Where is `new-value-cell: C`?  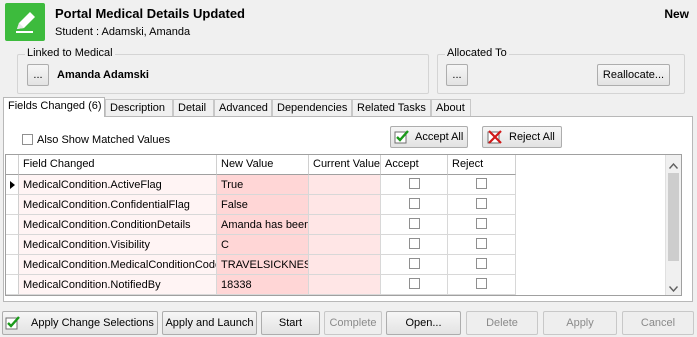
new-value-cell: C is located at coordinates (263, 245).